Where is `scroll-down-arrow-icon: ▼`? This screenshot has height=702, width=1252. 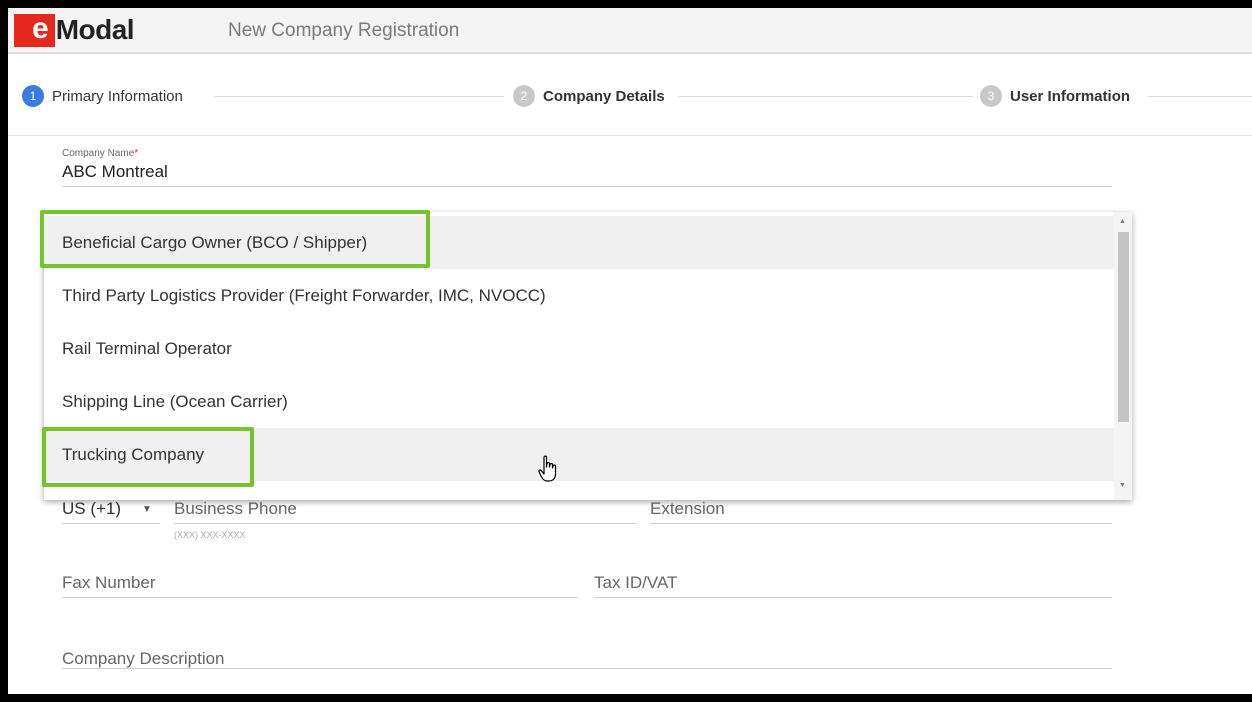 scroll-down-arrow-icon: ▼ is located at coordinates (1122, 486).